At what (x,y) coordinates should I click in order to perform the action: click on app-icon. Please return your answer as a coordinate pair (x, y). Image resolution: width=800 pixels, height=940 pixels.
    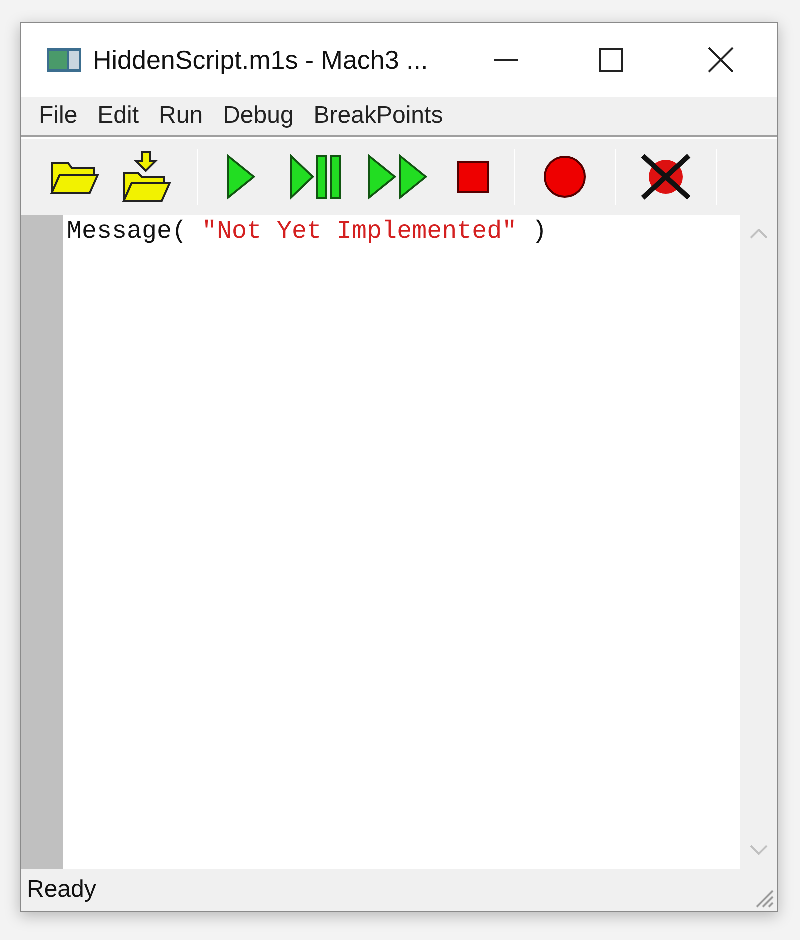
    Looking at the image, I should click on (64, 60).